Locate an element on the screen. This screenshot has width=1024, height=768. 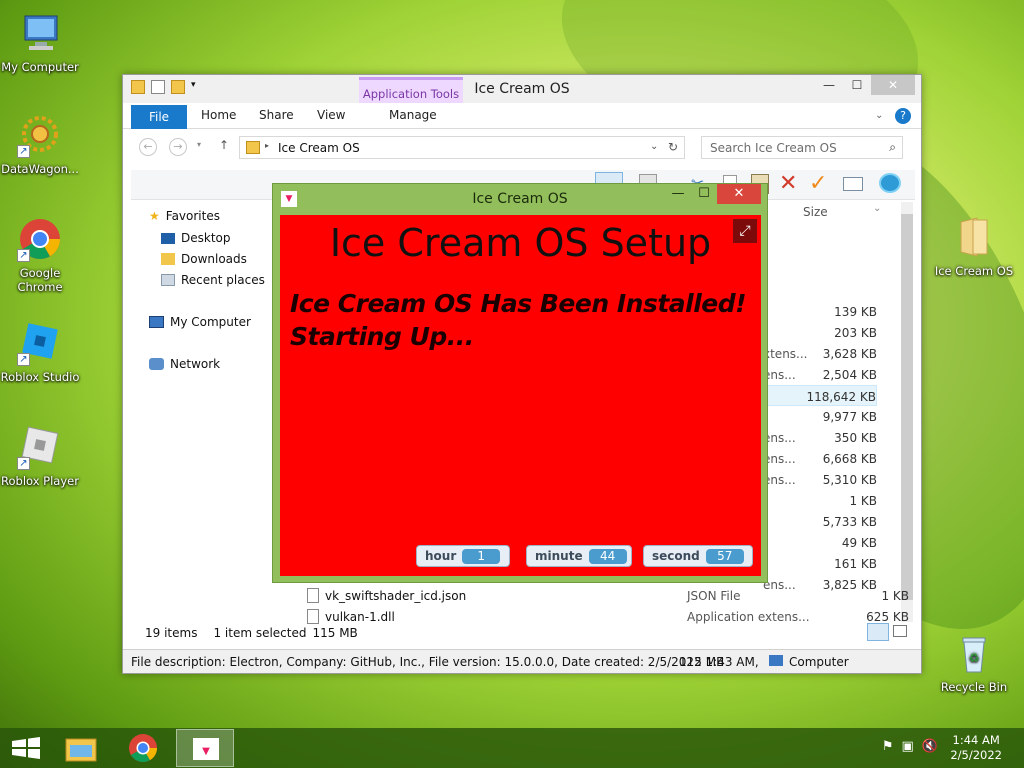
monitor-value: 1 is located at coordinates (481, 556).